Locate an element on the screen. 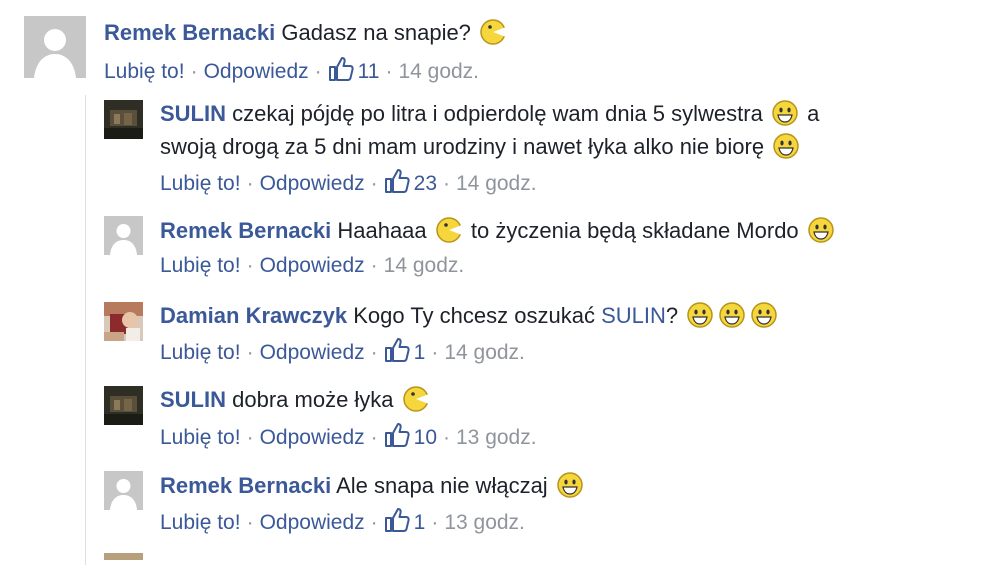 The width and height of the screenshot is (1002, 565). like-count: 23 is located at coordinates (425, 183).